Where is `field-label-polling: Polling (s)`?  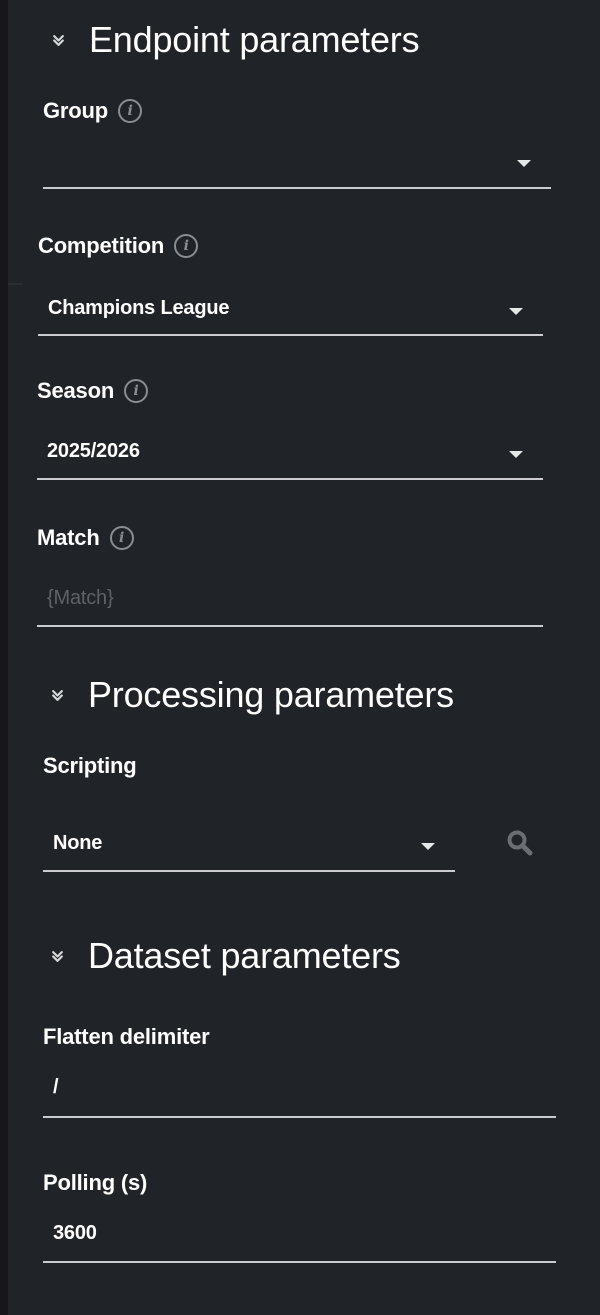
field-label-polling: Polling (s) is located at coordinates (95, 1183).